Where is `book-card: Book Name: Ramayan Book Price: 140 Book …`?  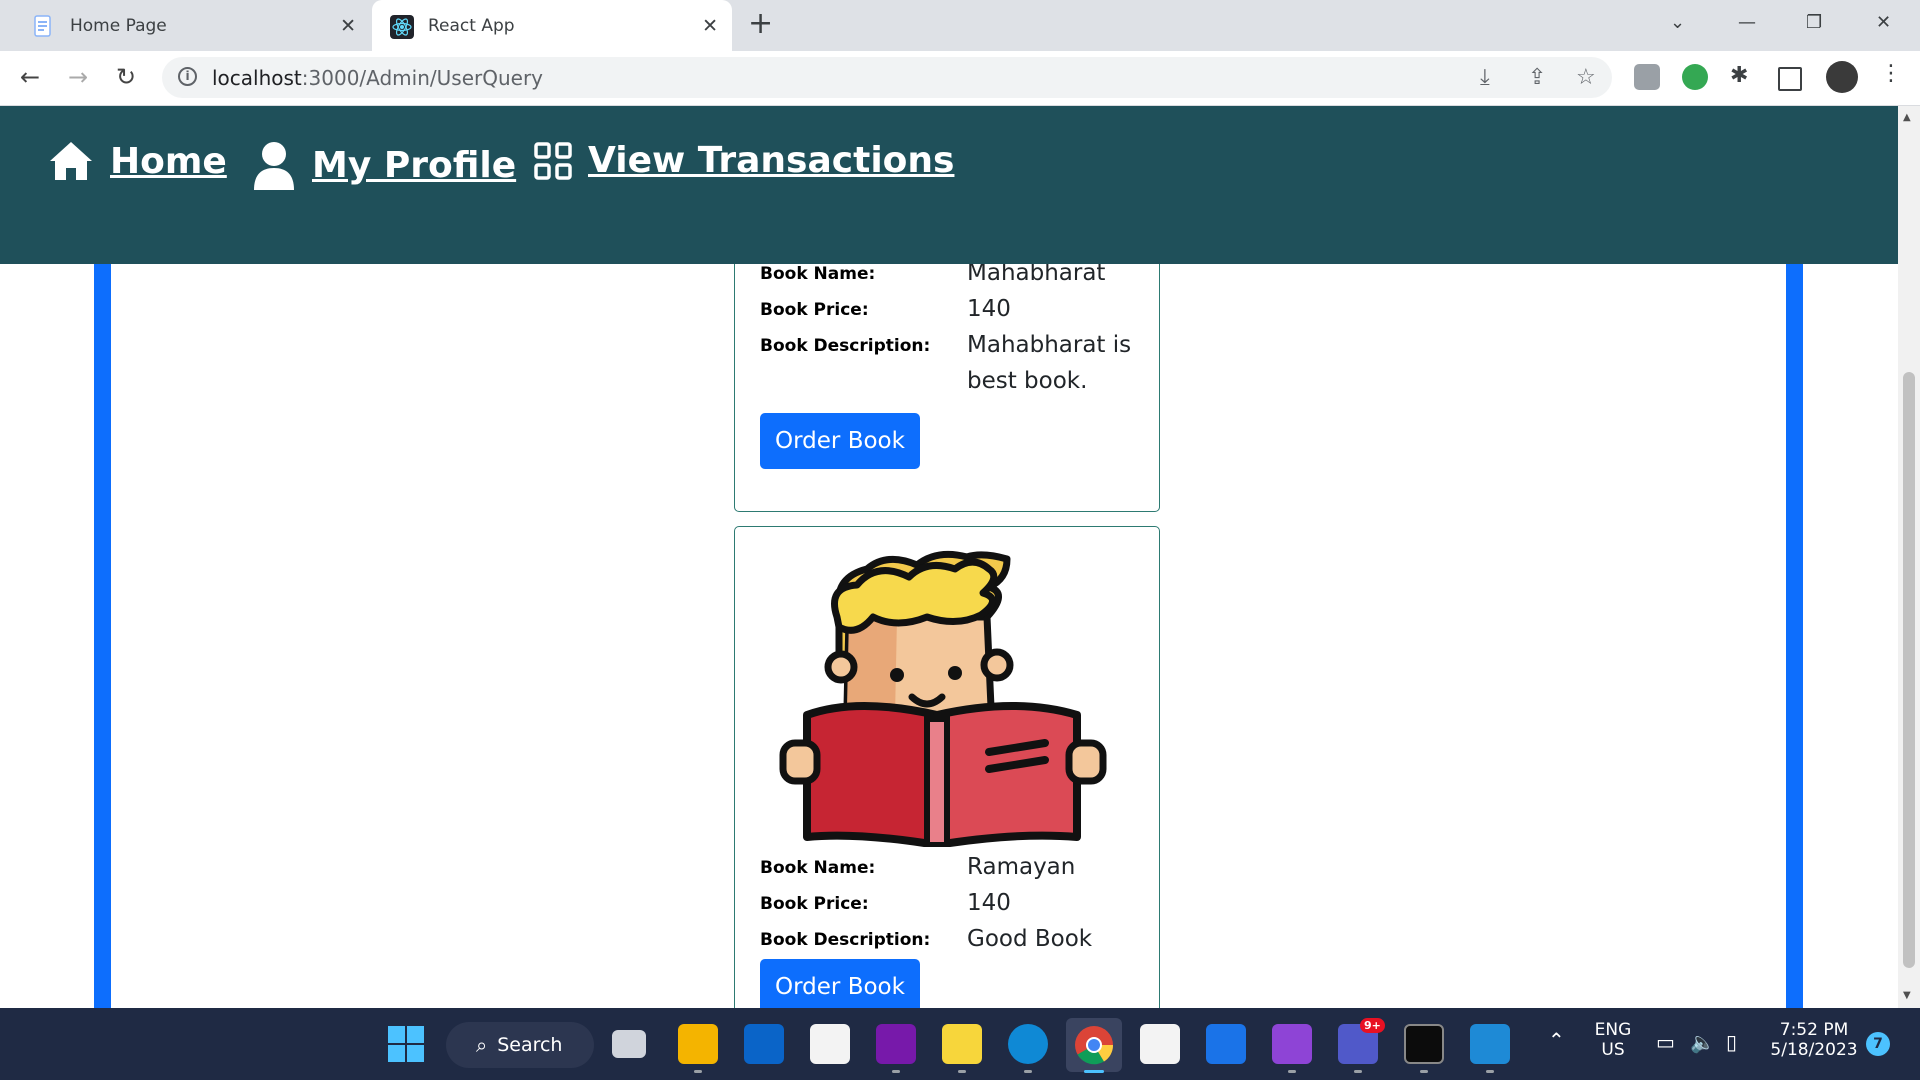 book-card: Book Name: Ramayan Book Price: 140 Book … is located at coordinates (947, 767).